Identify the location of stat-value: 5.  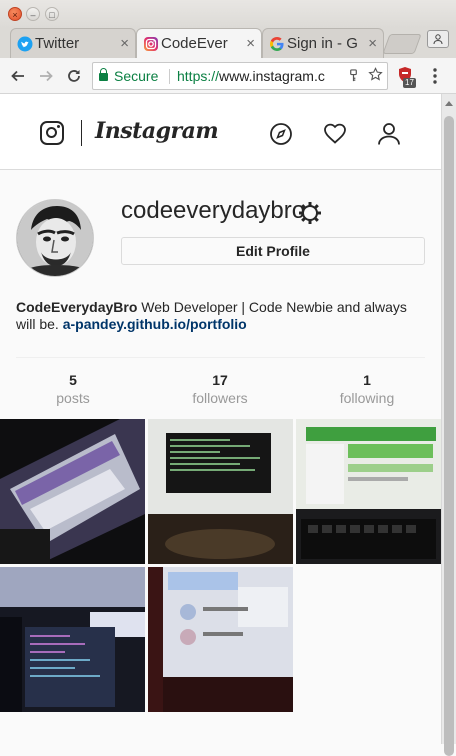
(73, 380).